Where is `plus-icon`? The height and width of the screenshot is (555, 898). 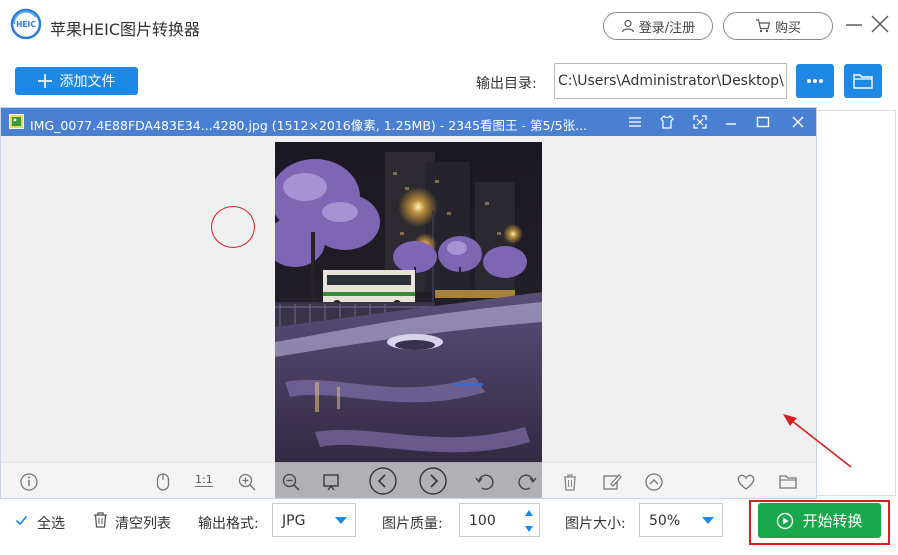 plus-icon is located at coordinates (44, 81).